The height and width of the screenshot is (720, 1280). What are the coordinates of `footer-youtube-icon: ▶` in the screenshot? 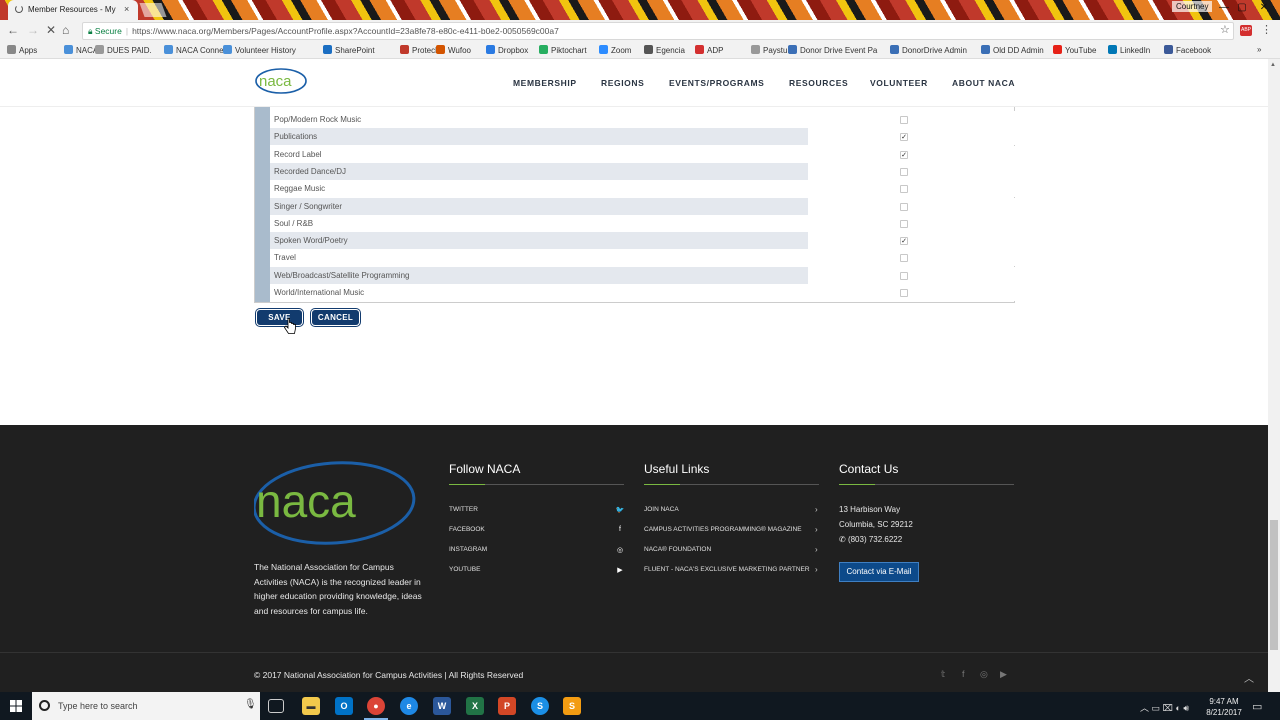 It's located at (1003, 674).